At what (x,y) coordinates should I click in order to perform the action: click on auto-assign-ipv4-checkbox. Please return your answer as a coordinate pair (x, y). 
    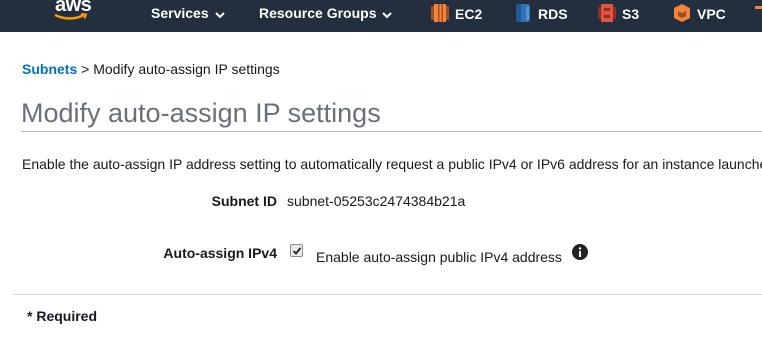
    Looking at the image, I should click on (296, 250).